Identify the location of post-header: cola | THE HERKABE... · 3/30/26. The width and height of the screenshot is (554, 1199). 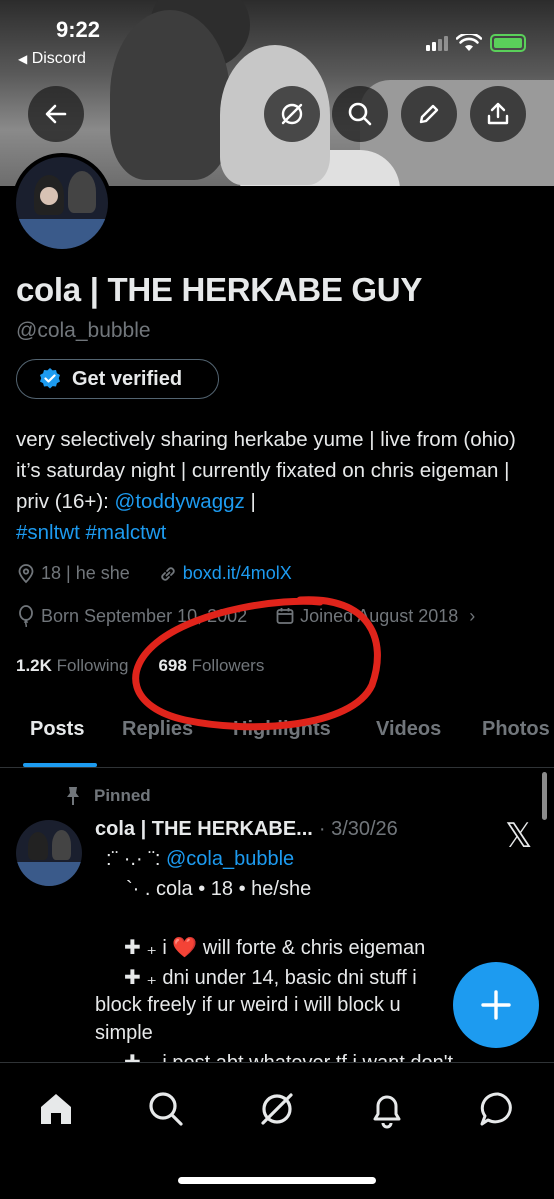
(246, 829).